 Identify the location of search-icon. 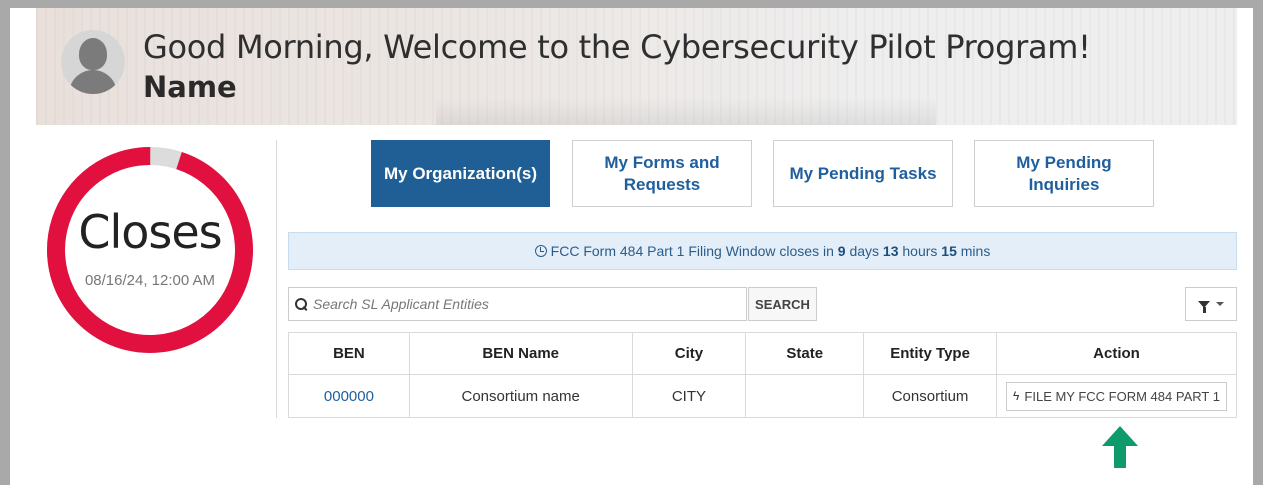
(301, 304).